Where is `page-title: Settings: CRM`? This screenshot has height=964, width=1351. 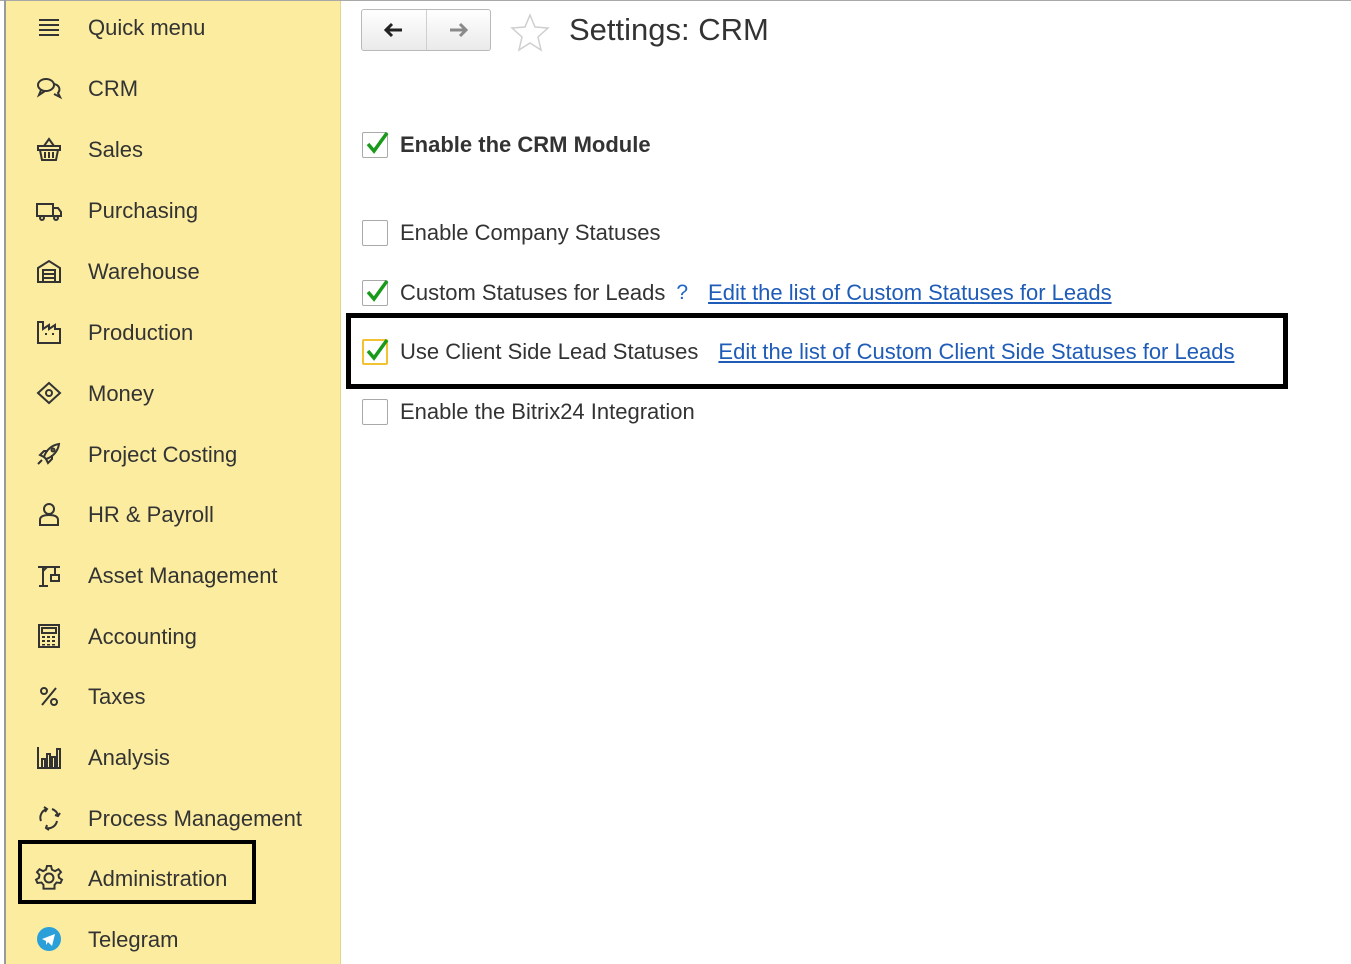 page-title: Settings: CRM is located at coordinates (669, 29).